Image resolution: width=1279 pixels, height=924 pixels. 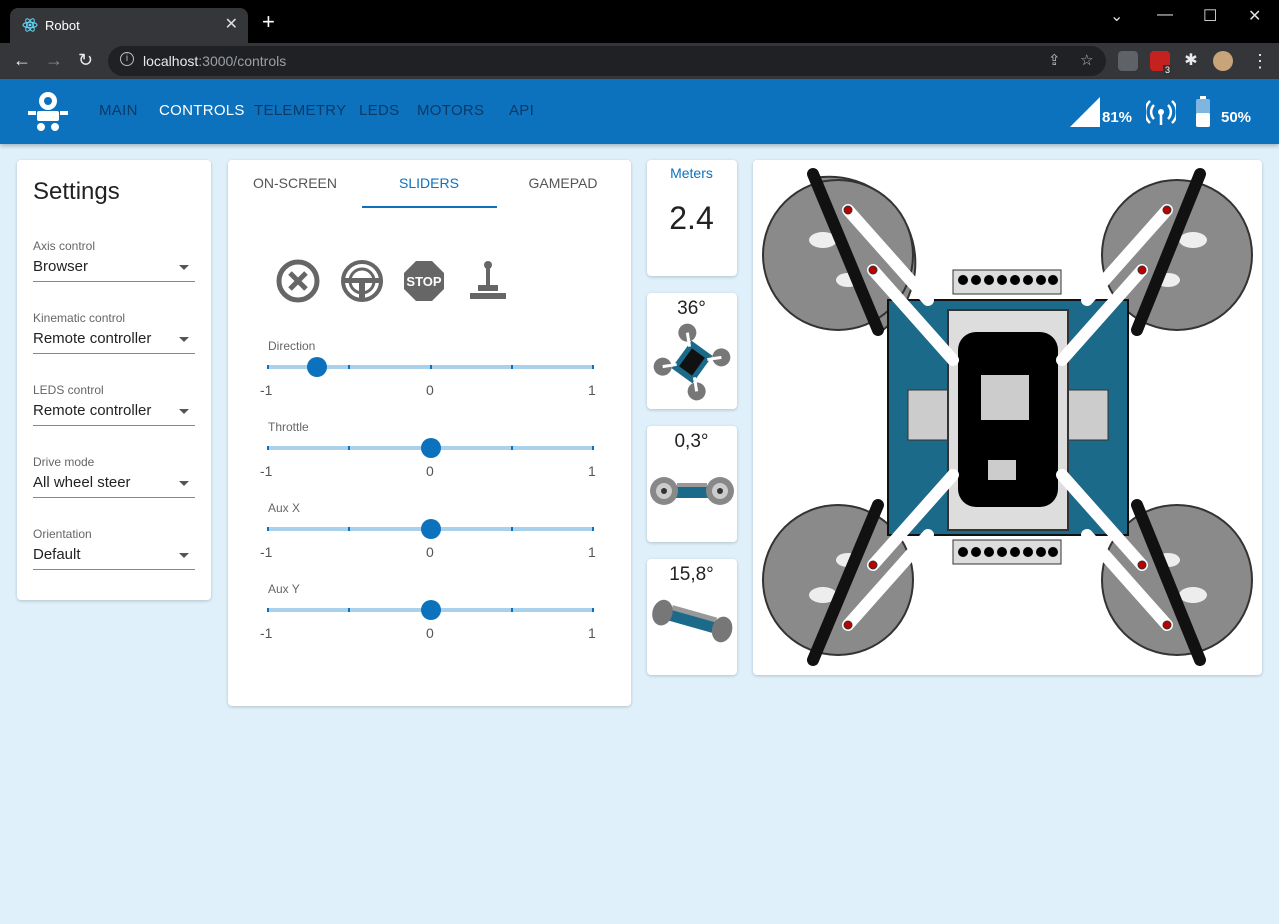 I want to click on window-close-icon: ✕, so click(x=1254, y=16).